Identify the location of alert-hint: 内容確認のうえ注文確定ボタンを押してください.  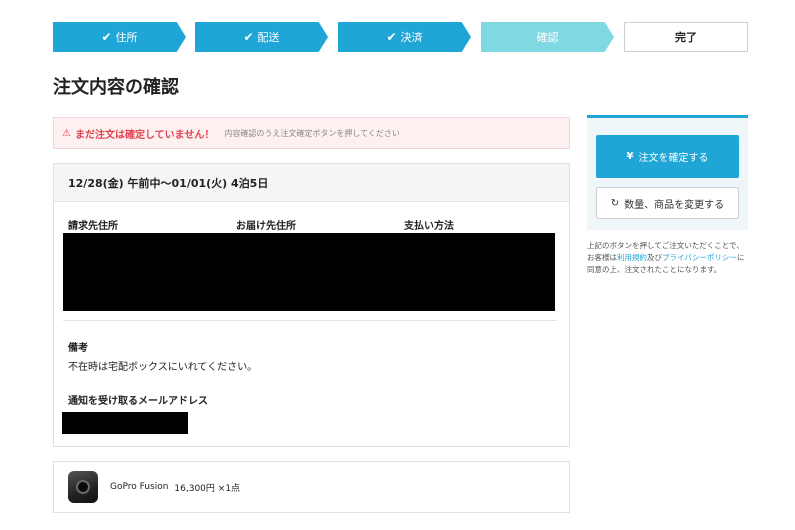
(312, 133).